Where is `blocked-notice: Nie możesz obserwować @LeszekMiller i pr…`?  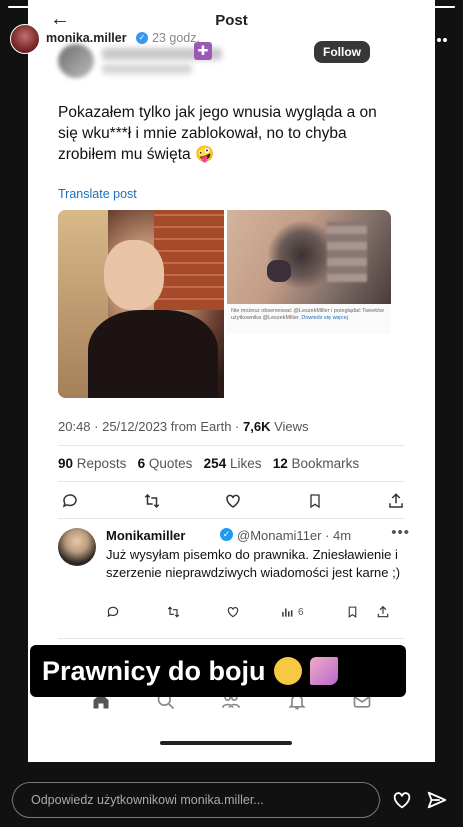 blocked-notice: Nie możesz obserwować @LeszekMiller i pr… is located at coordinates (309, 319).